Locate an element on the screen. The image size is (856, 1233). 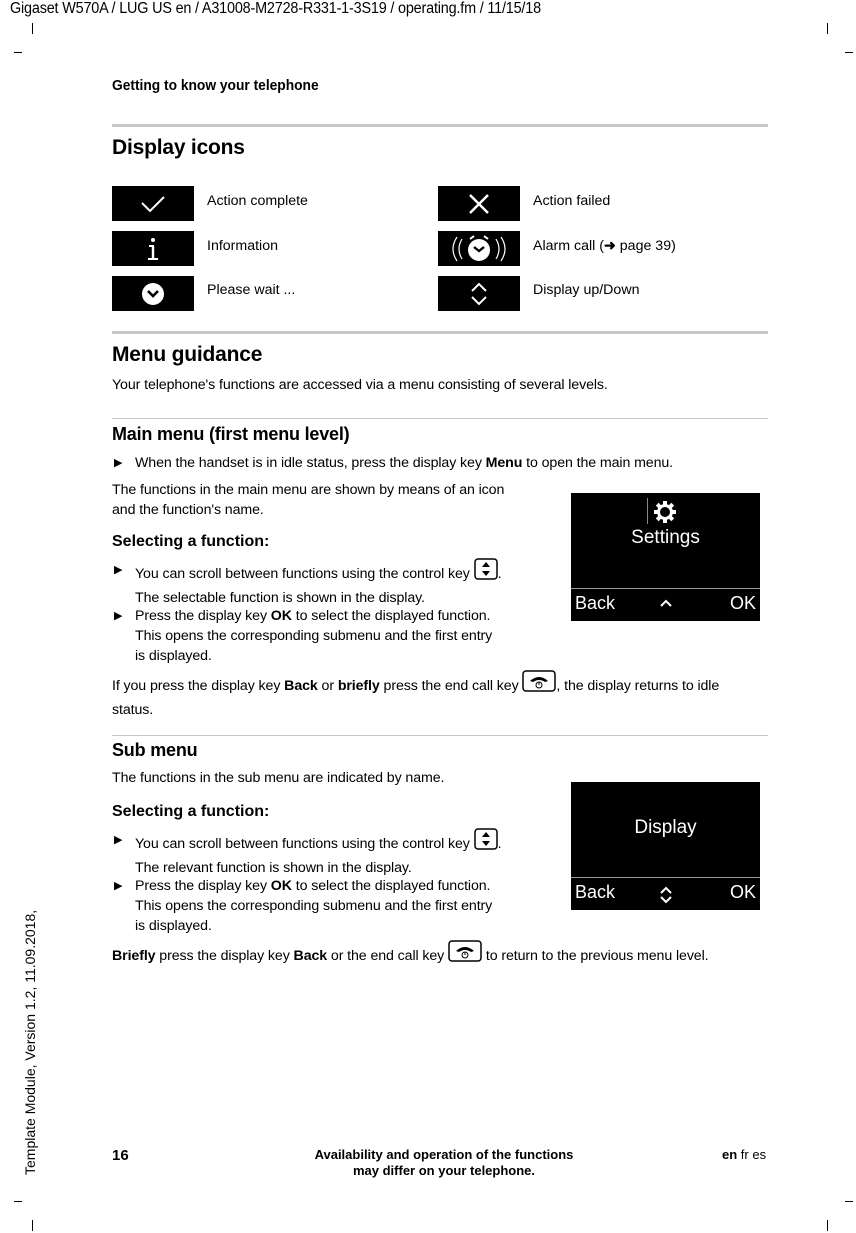
chevron-up-icon is located at coordinates (666, 605).